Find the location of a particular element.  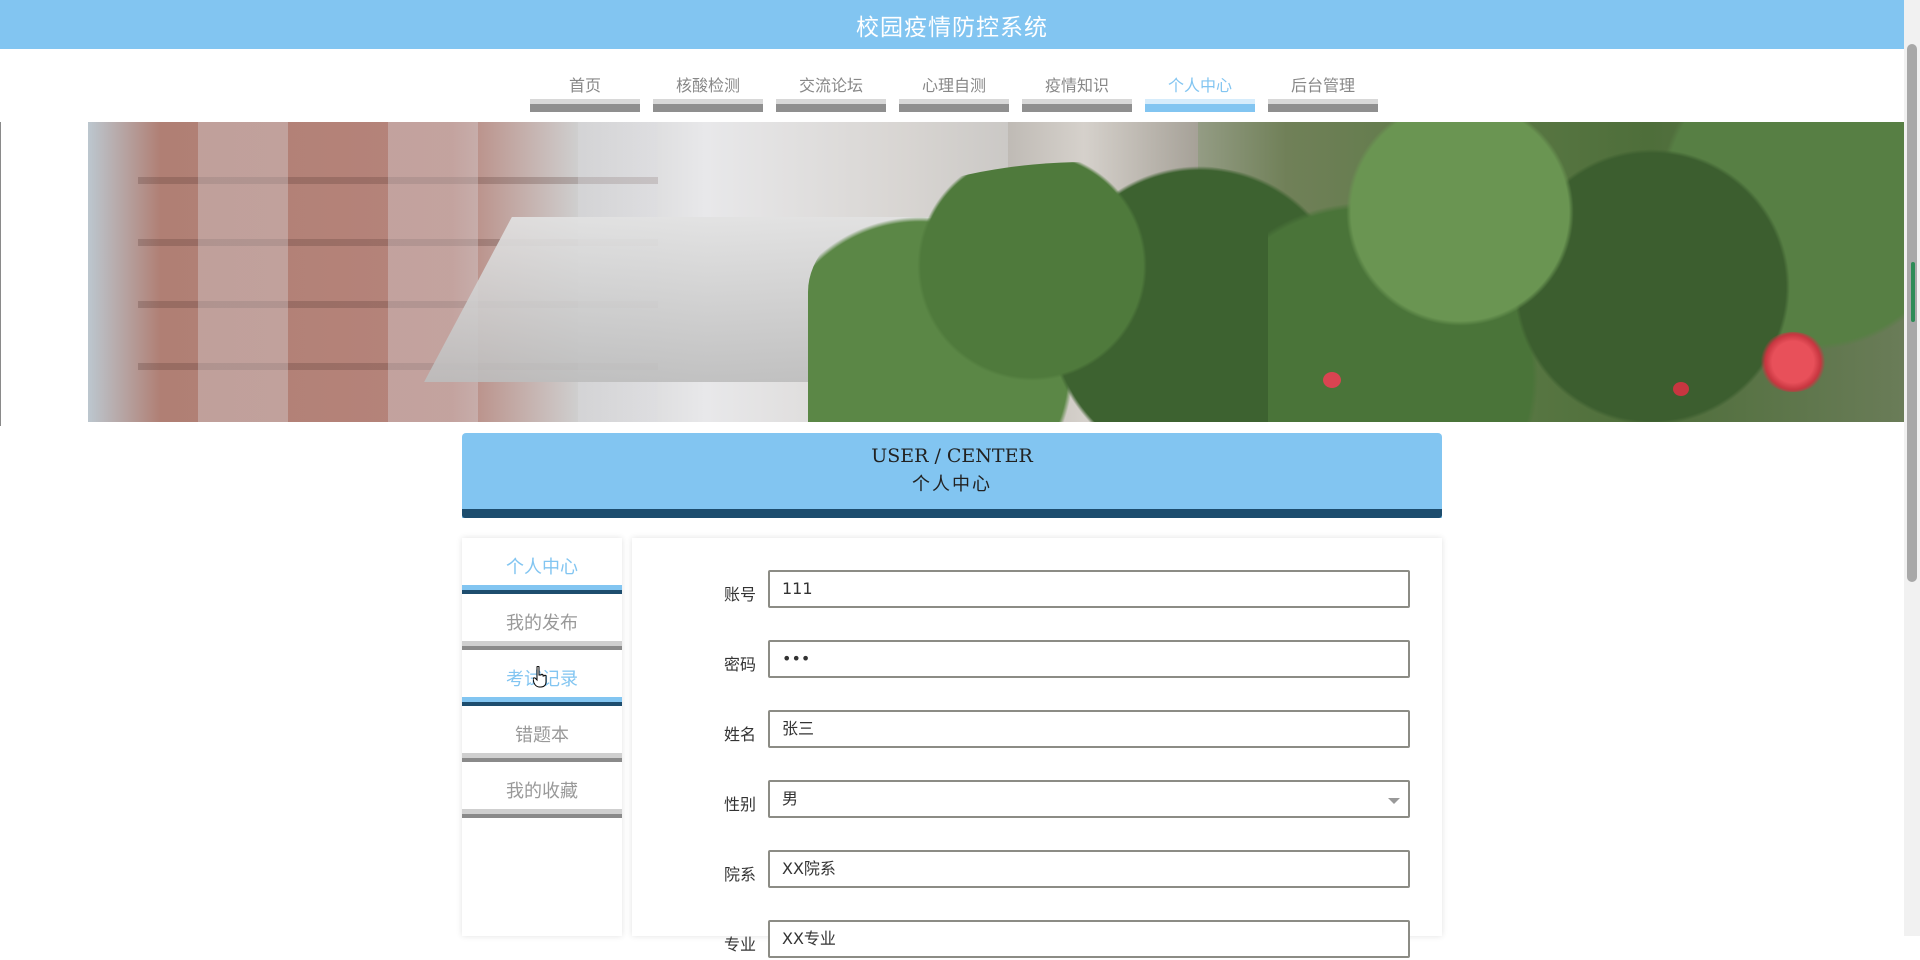

sidebar-item-label: 个人中心 is located at coordinates (542, 567).